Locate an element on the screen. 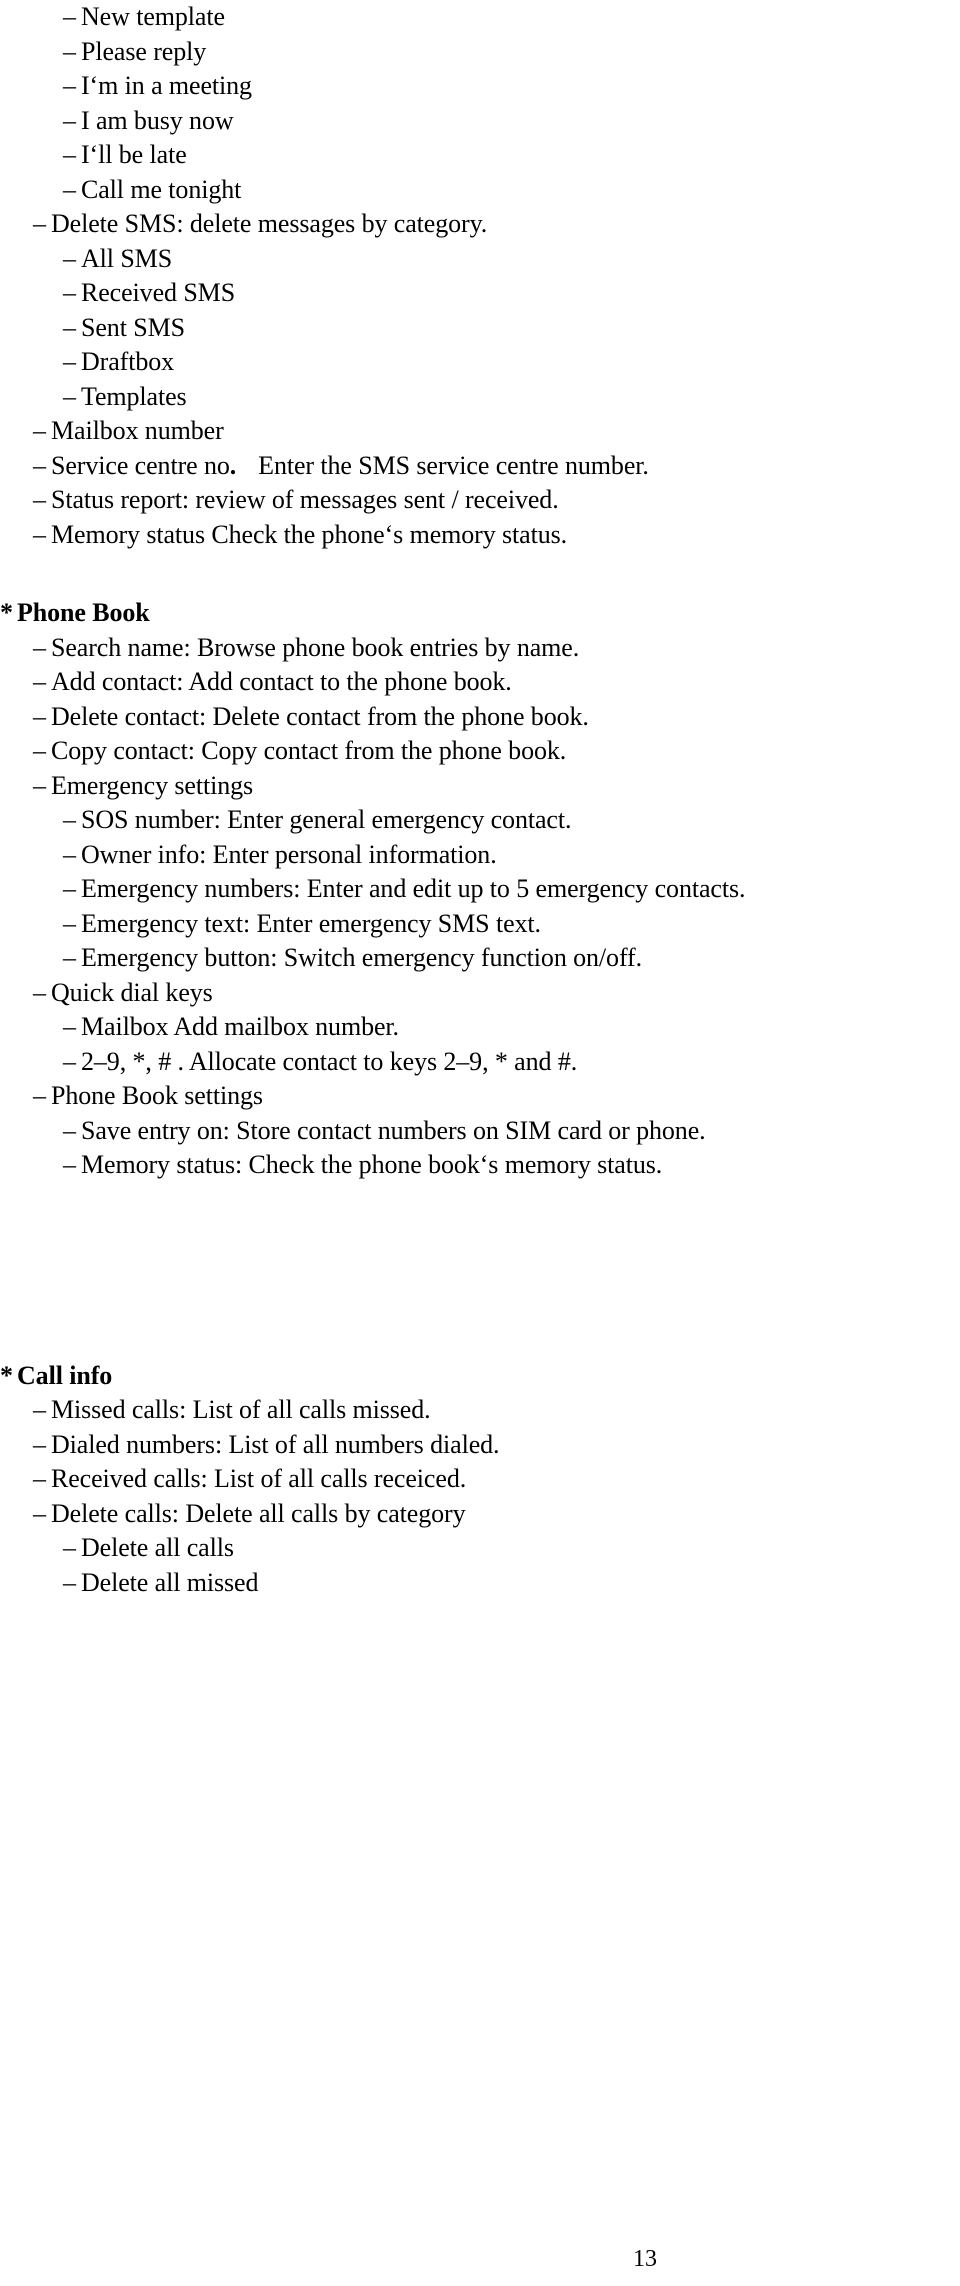  list-item: – Emergency settings is located at coordinates (496, 786).